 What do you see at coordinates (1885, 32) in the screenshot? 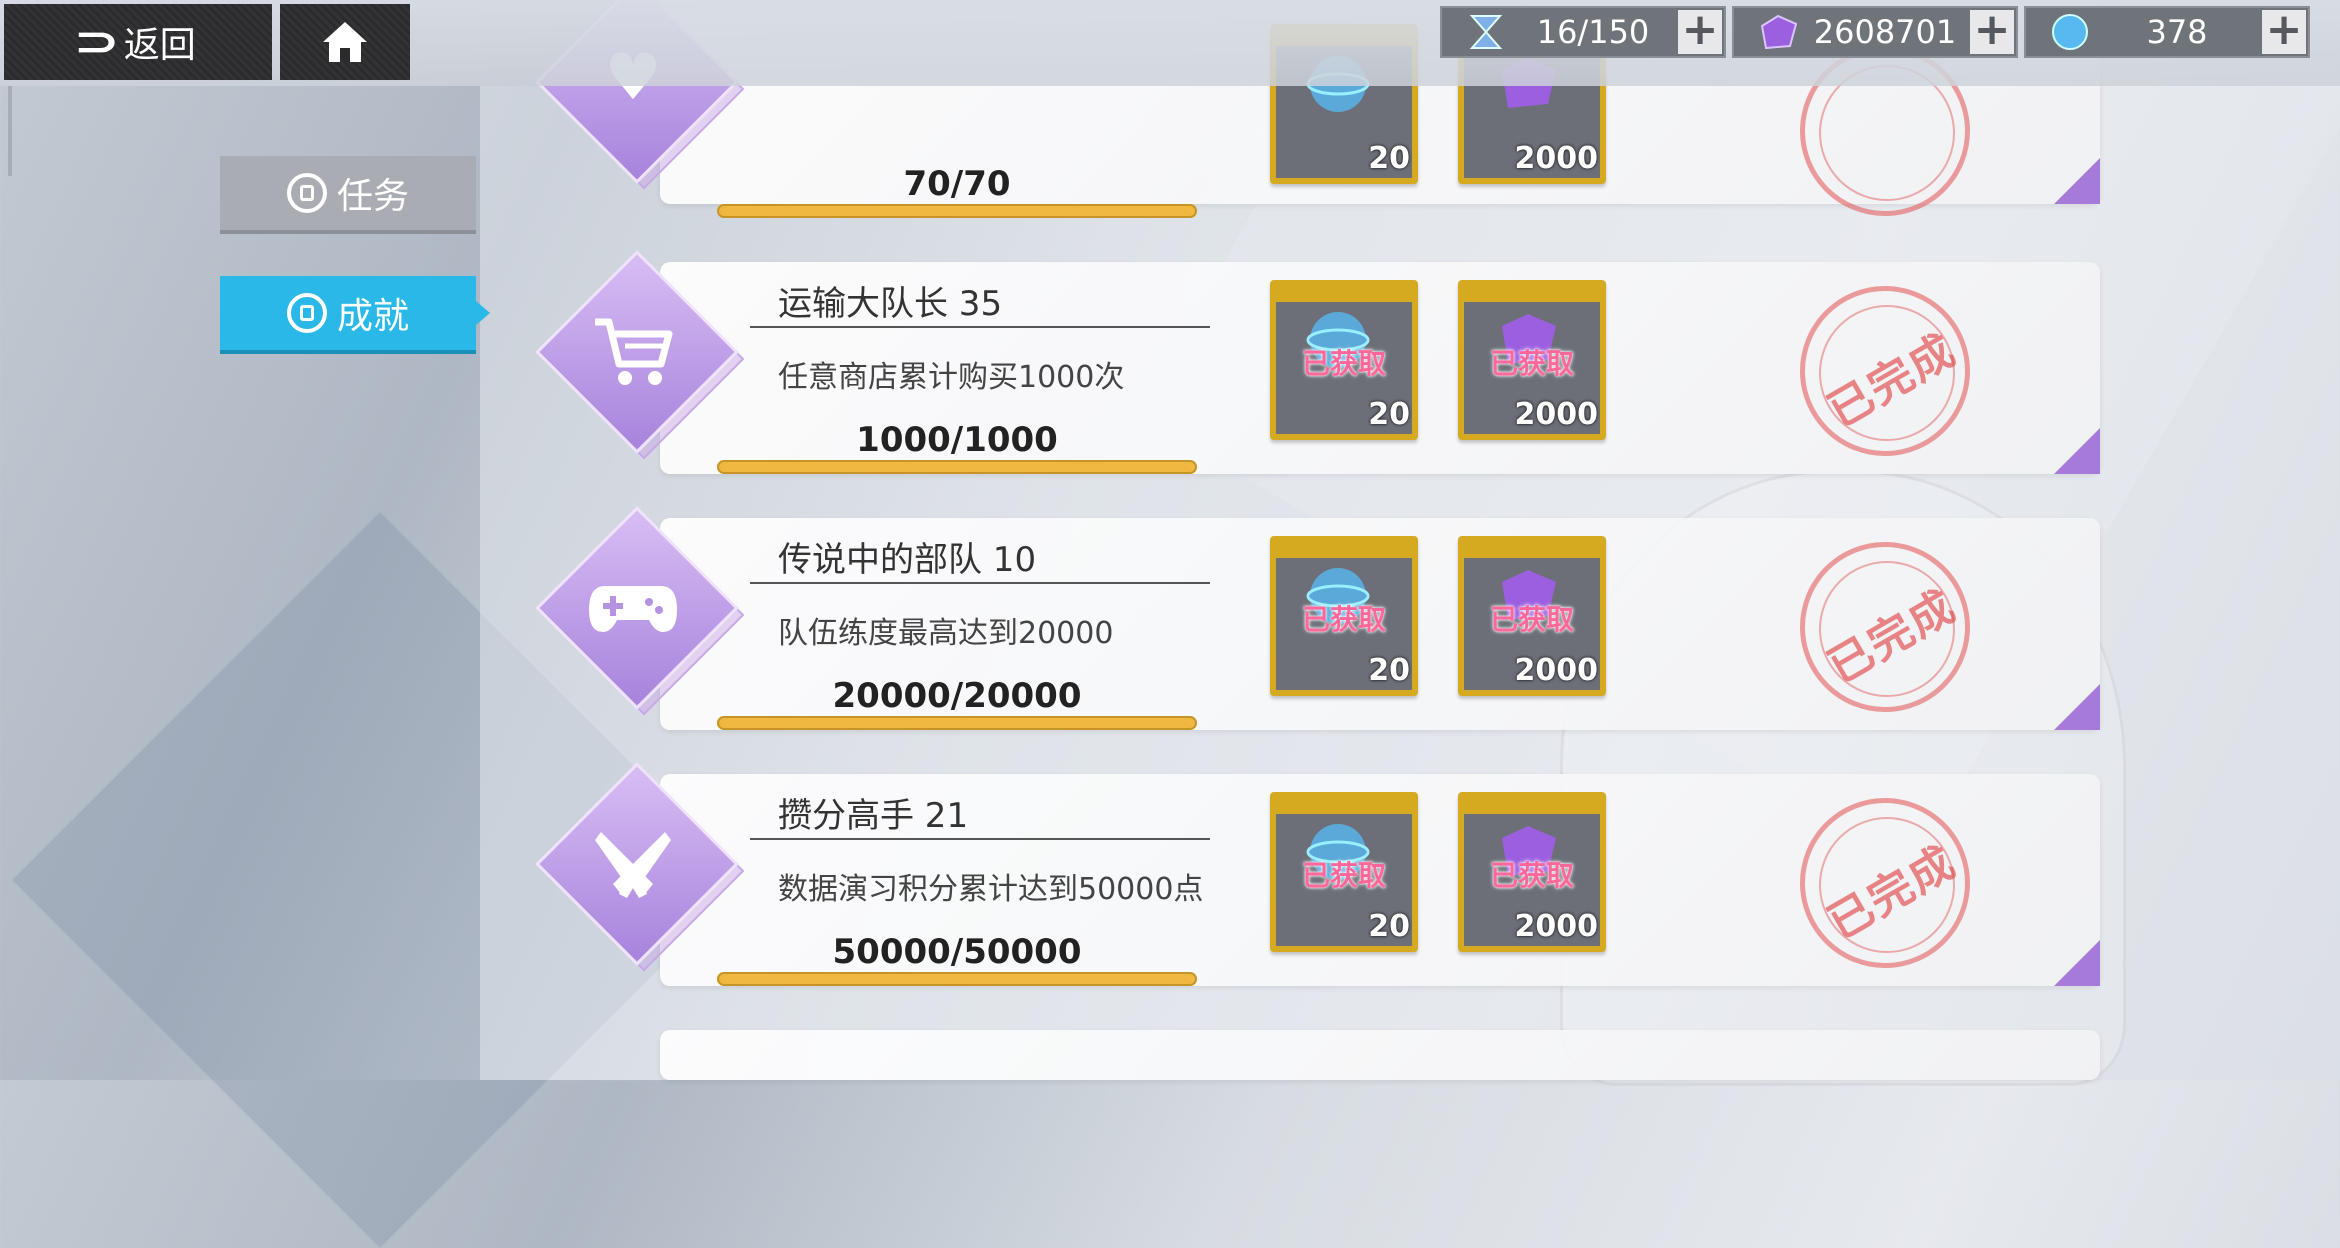
I see `crystal-value: 2608701` at bounding box center [1885, 32].